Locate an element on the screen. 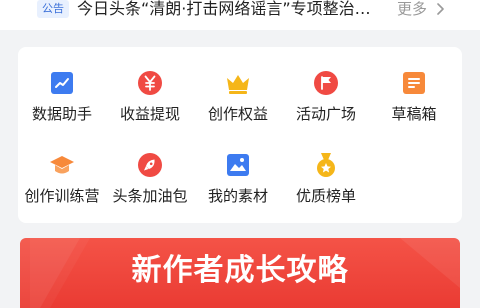  tool-boost-pack: 头条加油包 is located at coordinates (150, 169).